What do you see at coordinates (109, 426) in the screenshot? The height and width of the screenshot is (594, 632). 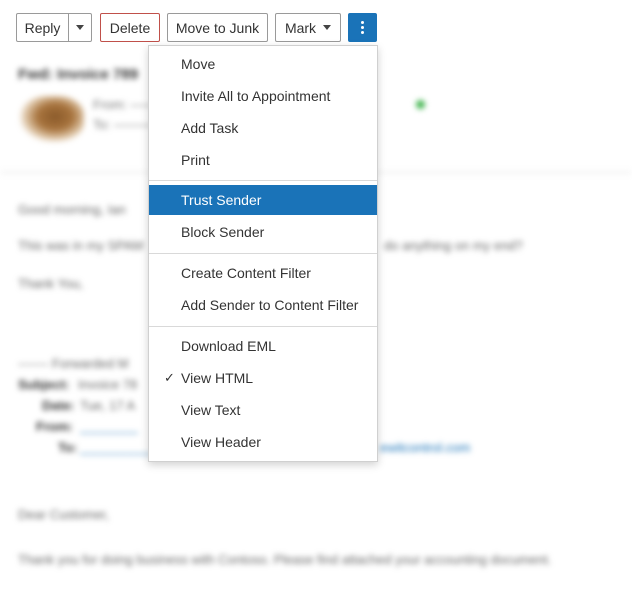 I see `fwd-from-link: ________` at bounding box center [109, 426].